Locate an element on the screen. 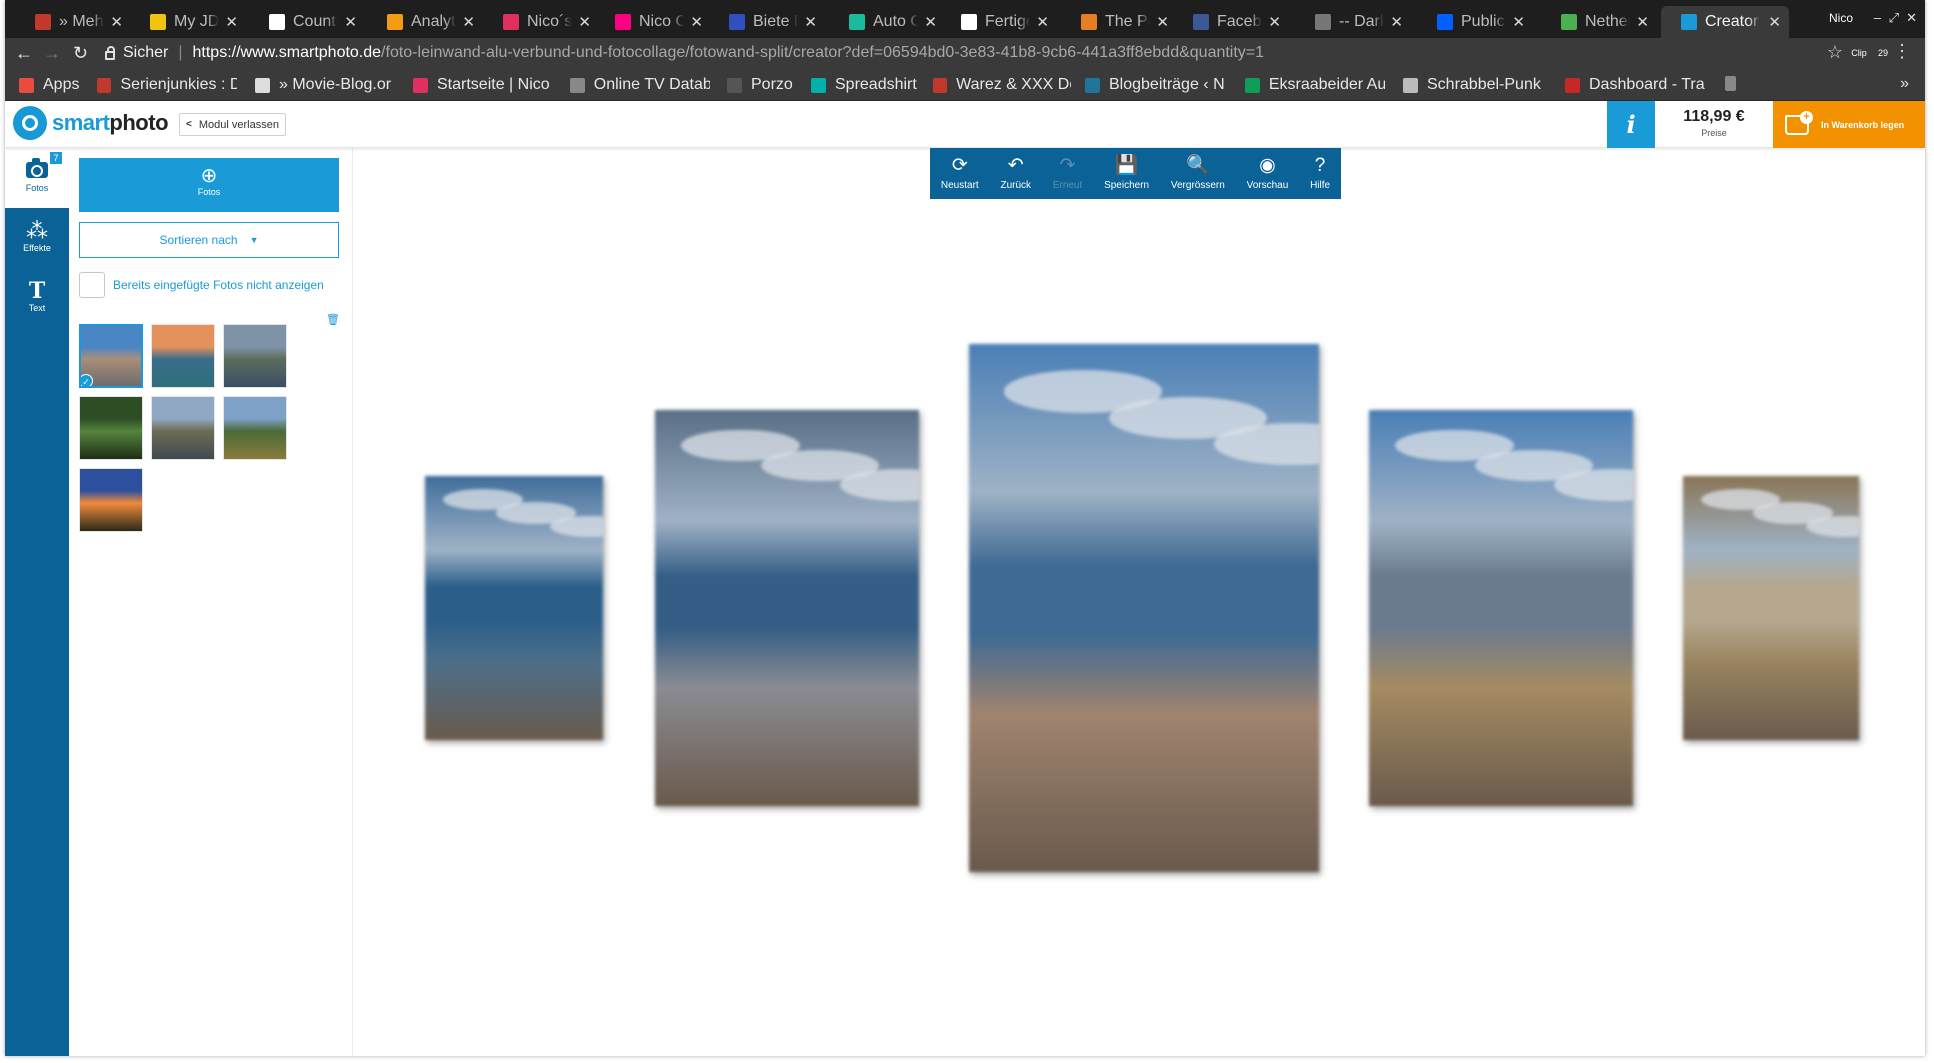 This screenshot has height=1063, width=1934. price-value: 118,99 € is located at coordinates (1714, 116).